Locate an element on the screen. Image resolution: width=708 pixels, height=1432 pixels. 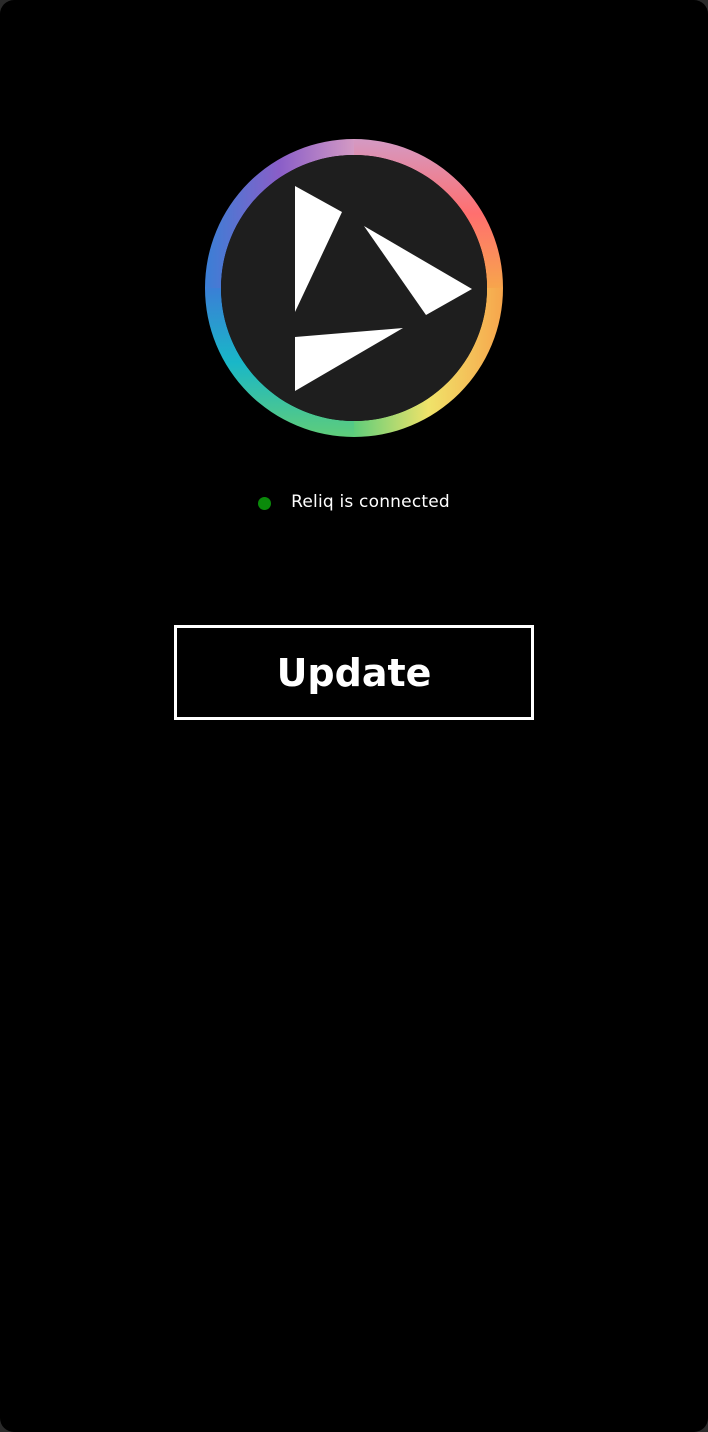
update-button: Update is located at coordinates (354, 672).